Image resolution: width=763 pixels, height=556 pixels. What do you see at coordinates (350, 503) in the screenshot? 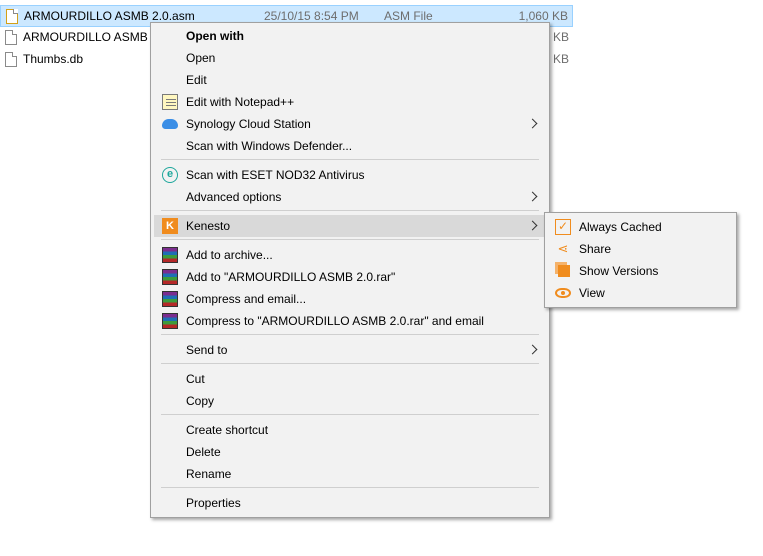
I see `menu-item-properties: Properties` at bounding box center [350, 503].